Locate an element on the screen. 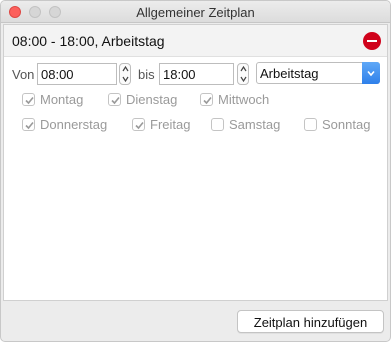 Image resolution: width=391 pixels, height=342 pixels. to-label: bis is located at coordinates (146, 74).